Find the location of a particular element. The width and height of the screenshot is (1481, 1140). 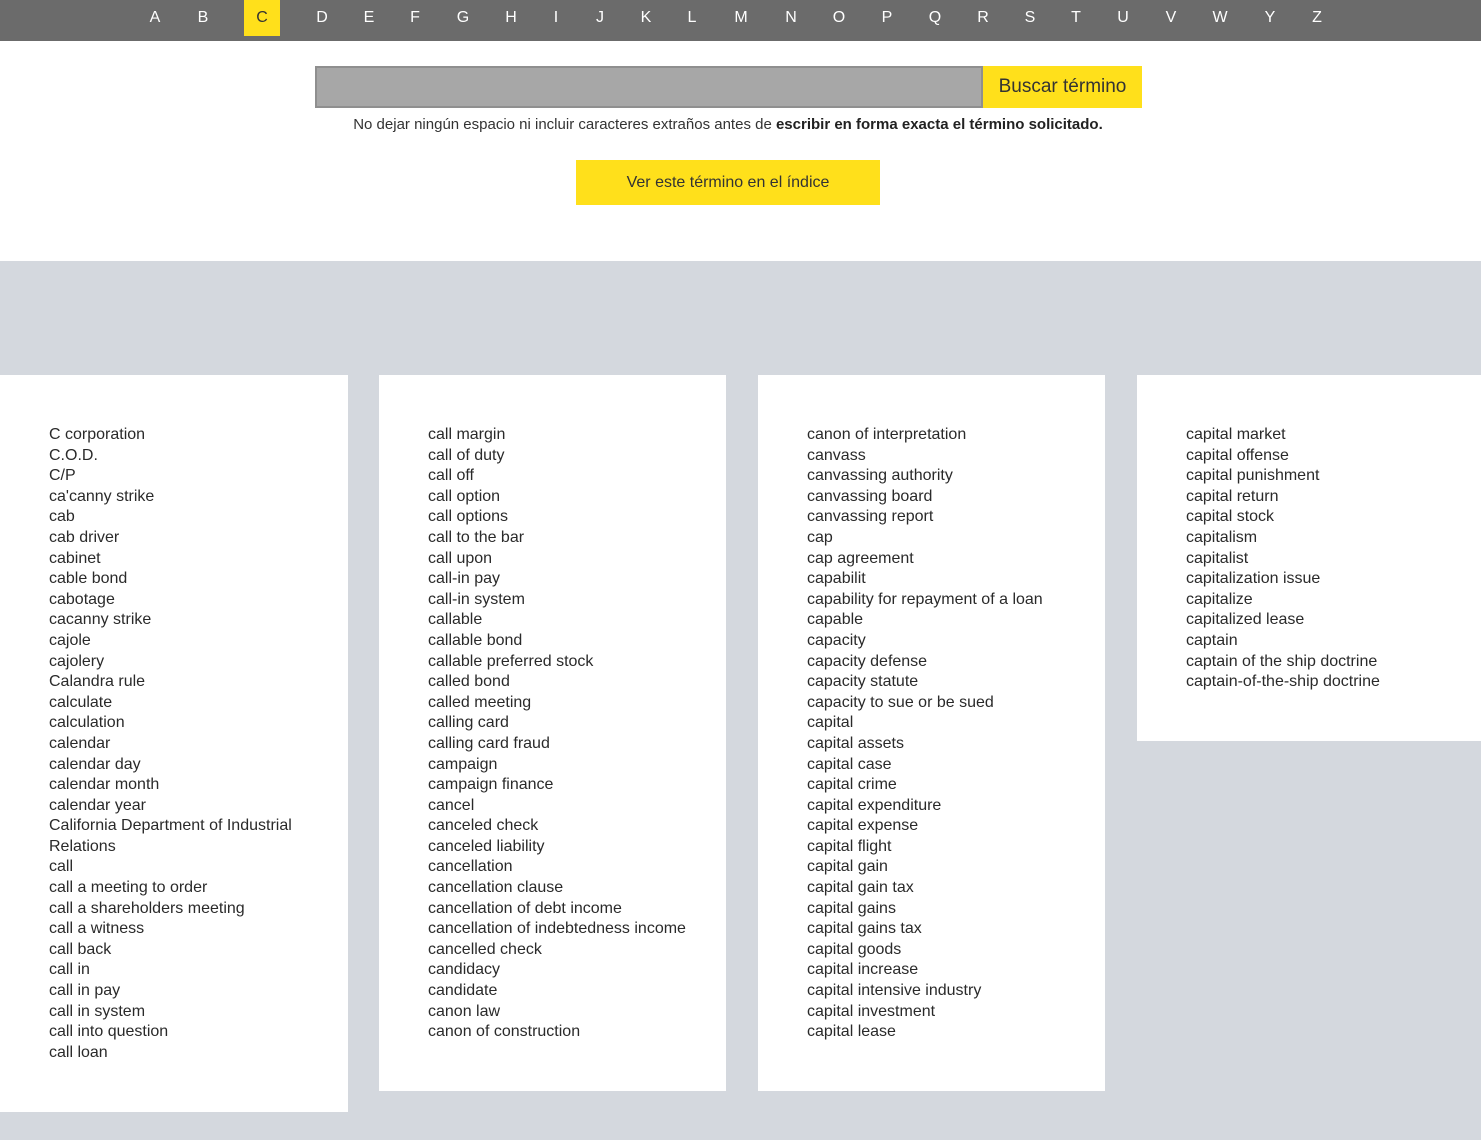

term-item: cable bond is located at coordinates (198, 579).